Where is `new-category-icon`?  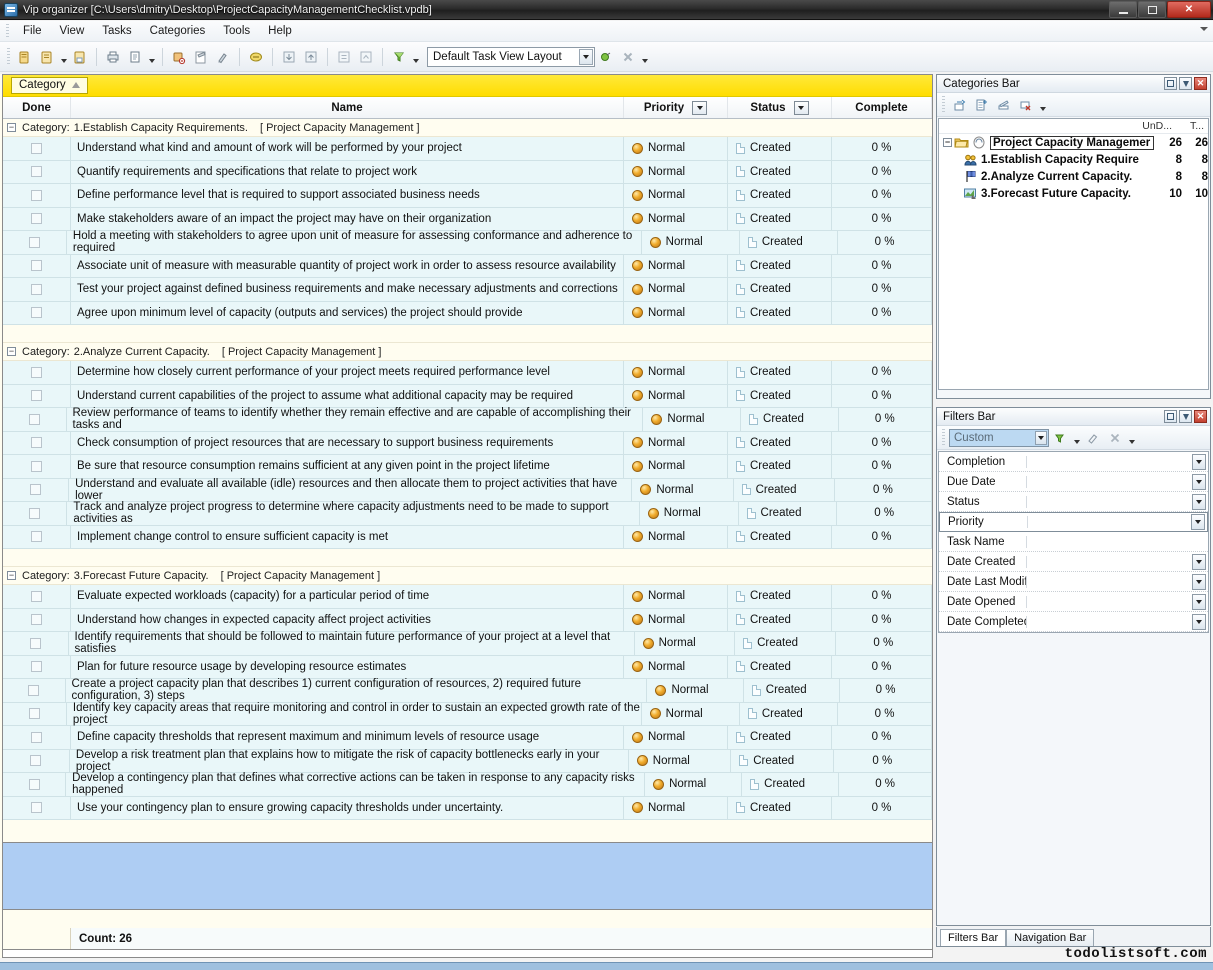
new-category-icon is located at coordinates (179, 57).